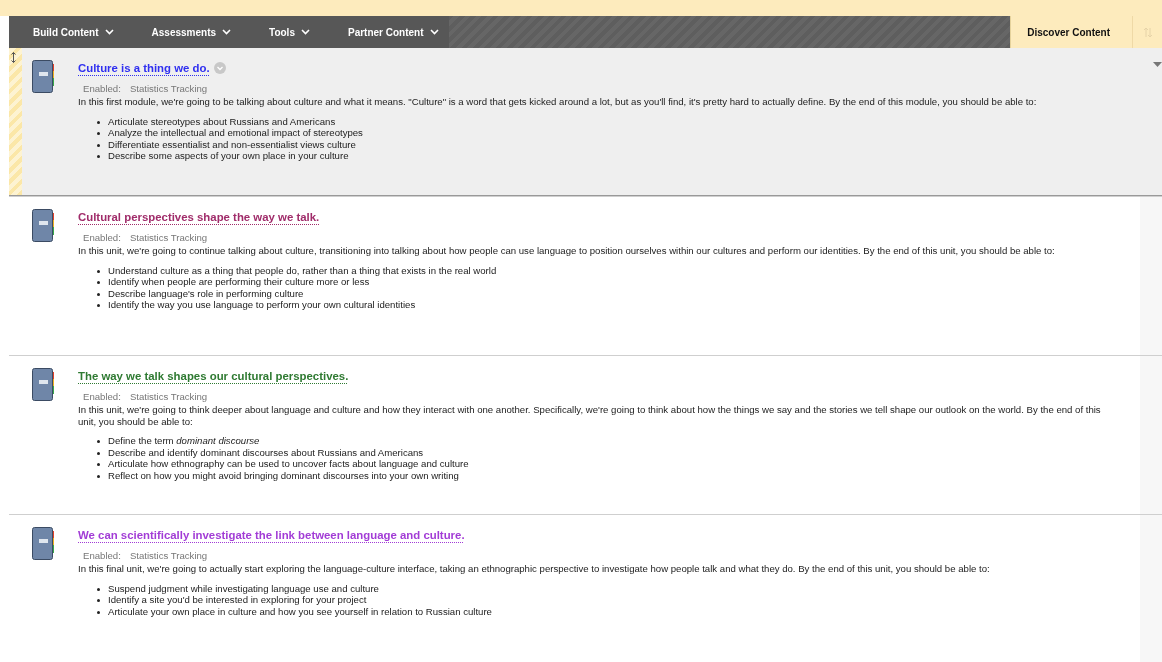  Describe the element at coordinates (232, 144) in the screenshot. I see `objective-text: Differentiate essentialist and non-essentialist views culture` at that location.